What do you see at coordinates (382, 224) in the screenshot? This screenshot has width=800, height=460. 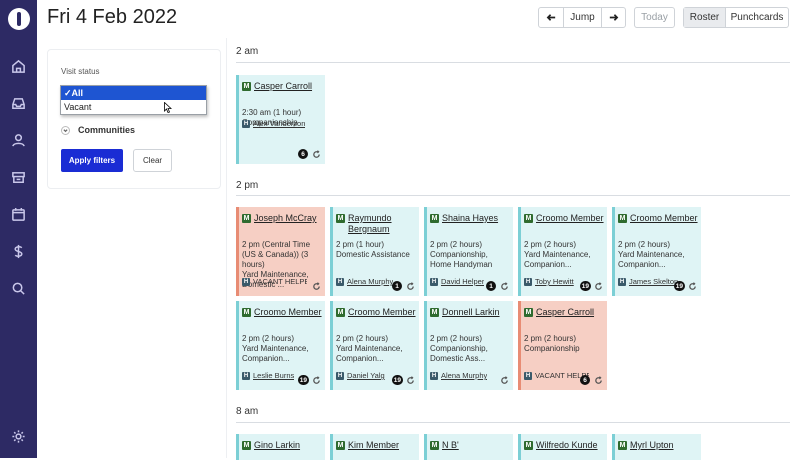 I see `member-name-link: Raymundo Bergnaum` at bounding box center [382, 224].